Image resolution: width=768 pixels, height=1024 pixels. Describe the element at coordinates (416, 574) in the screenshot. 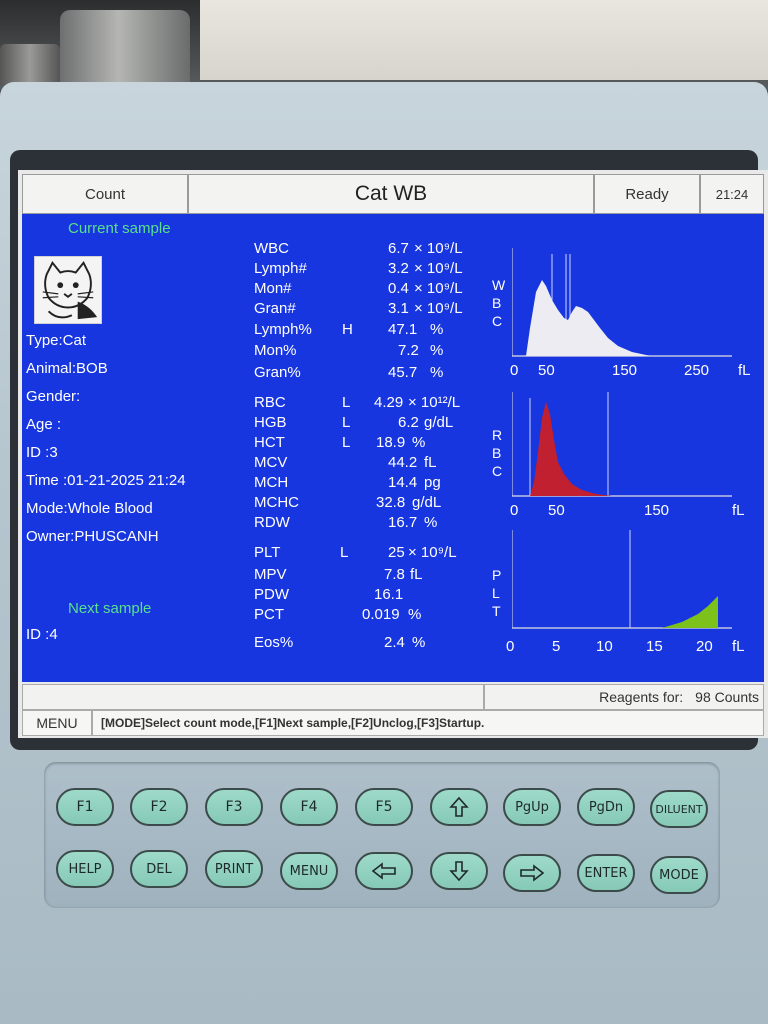

I see `param-unit: fL` at that location.